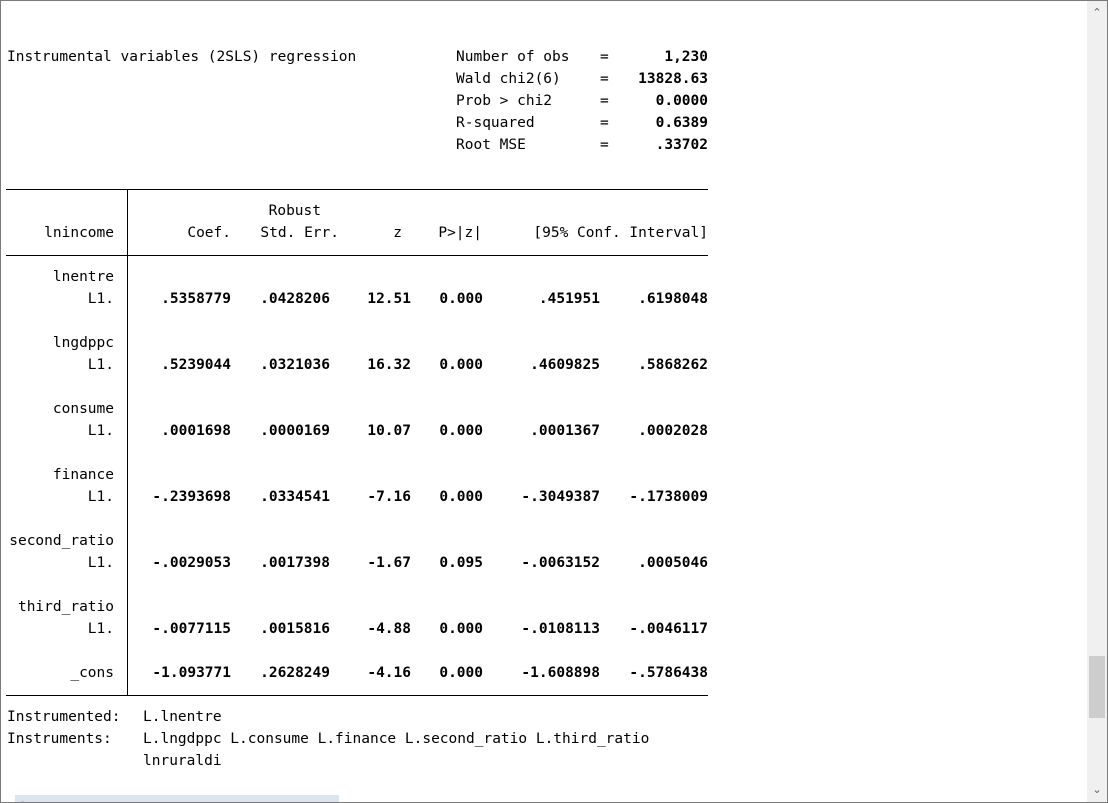 The height and width of the screenshot is (803, 1108). Describe the element at coordinates (196, 365) in the screenshot. I see `cell-coef: .5239044` at that location.